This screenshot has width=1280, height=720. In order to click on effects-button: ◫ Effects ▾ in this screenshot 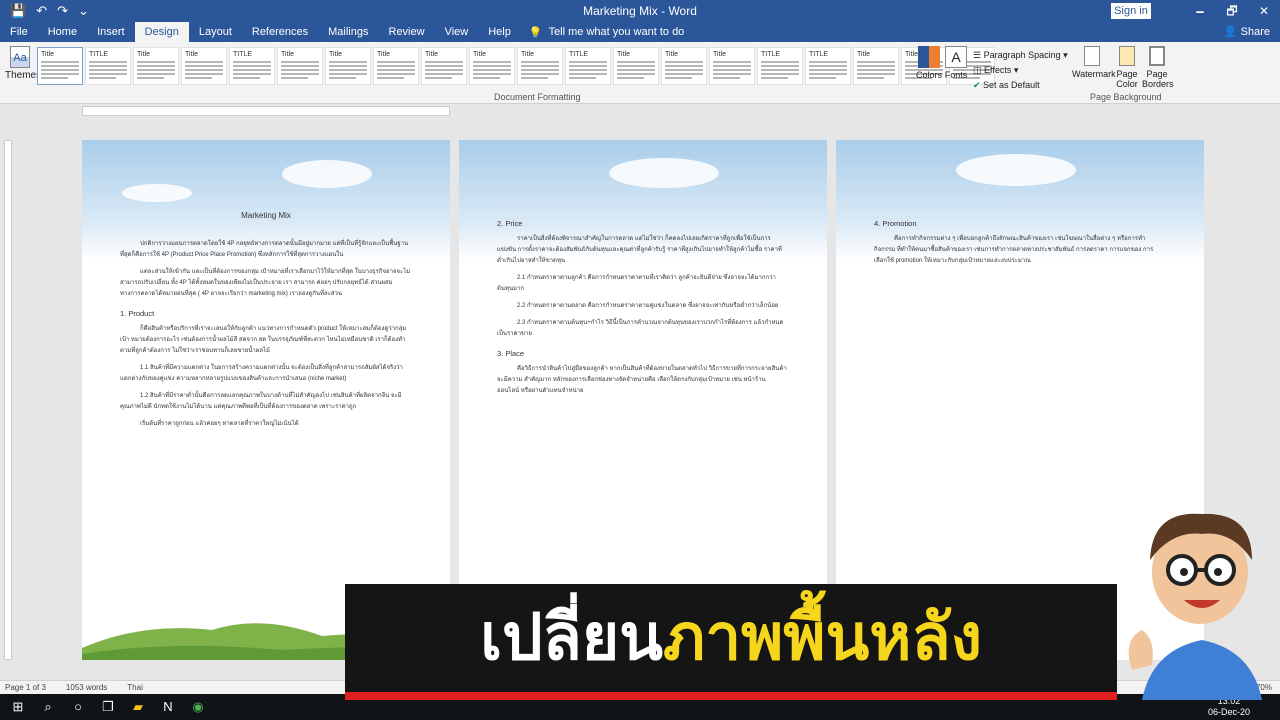, I will do `click(1020, 70)`.